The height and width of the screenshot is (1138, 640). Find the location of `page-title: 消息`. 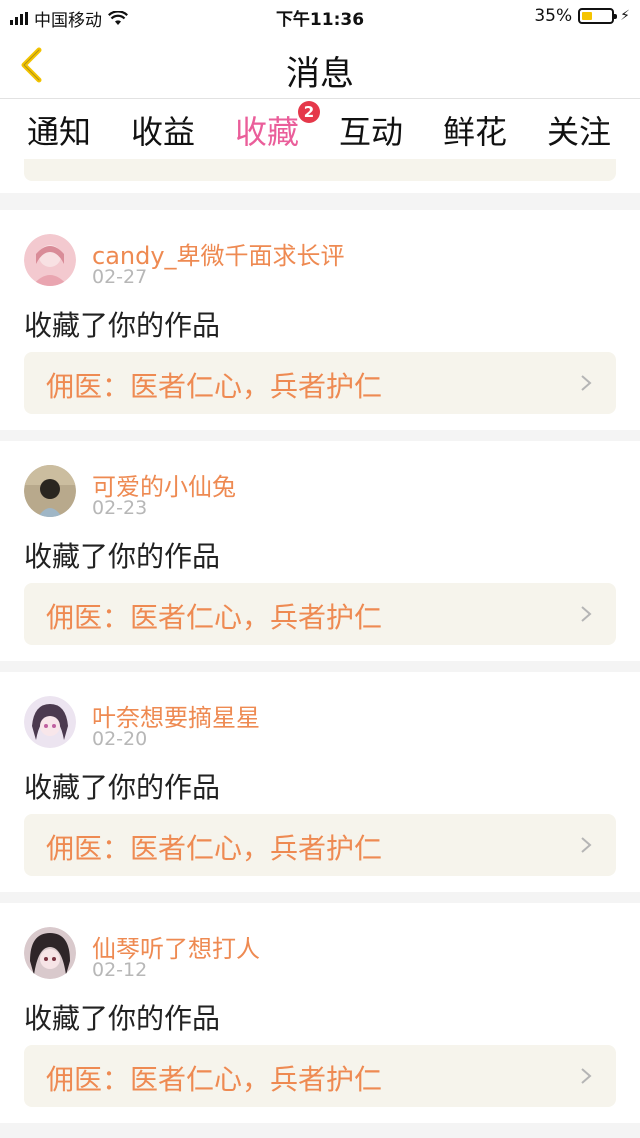

page-title: 消息 is located at coordinates (320, 74).